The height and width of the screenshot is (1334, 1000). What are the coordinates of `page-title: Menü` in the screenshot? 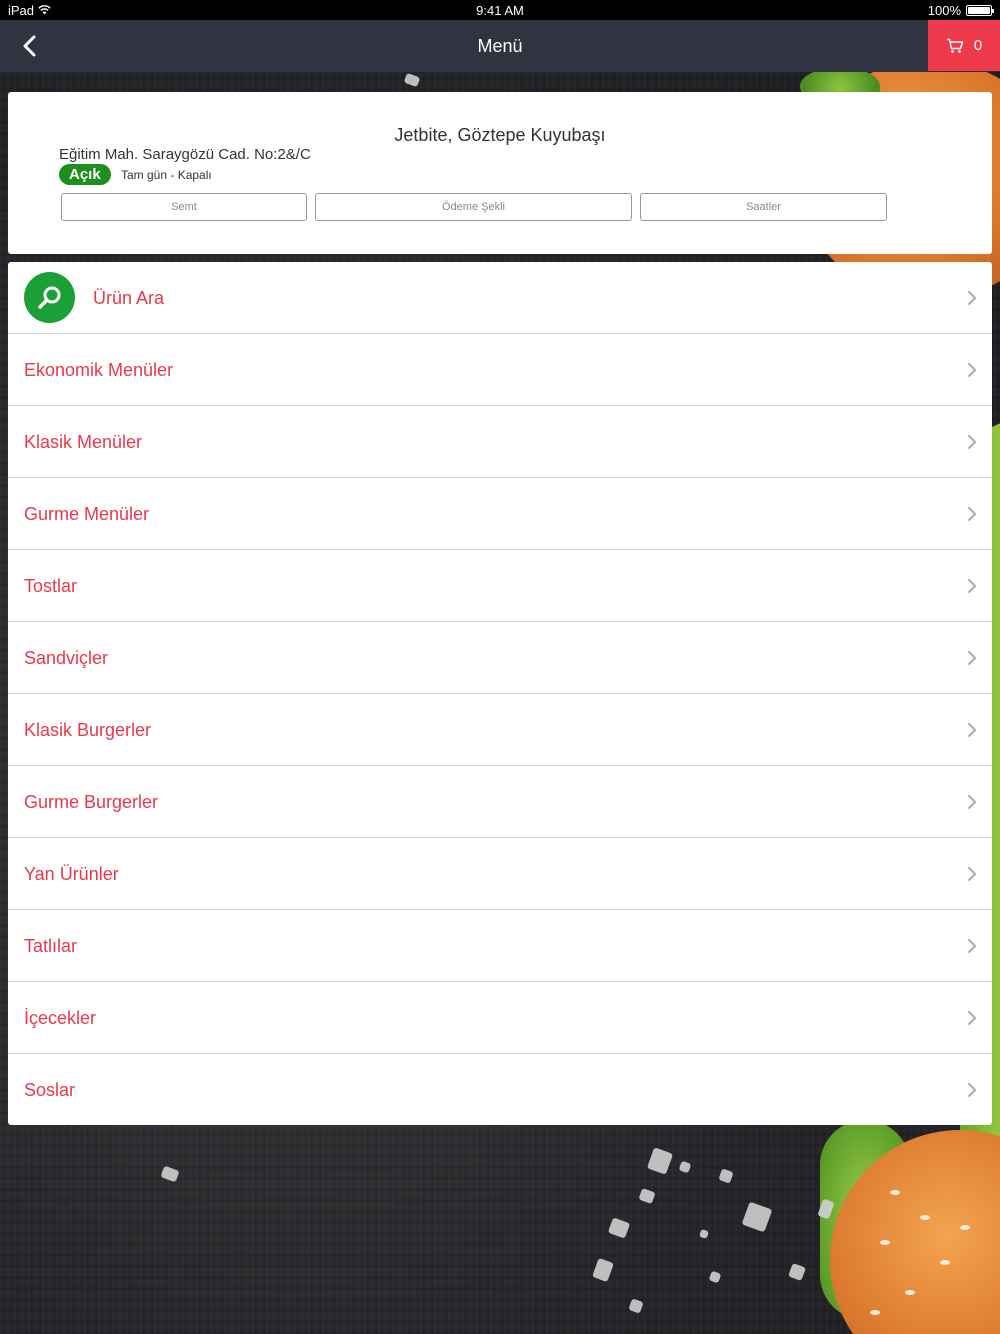 It's located at (500, 46).